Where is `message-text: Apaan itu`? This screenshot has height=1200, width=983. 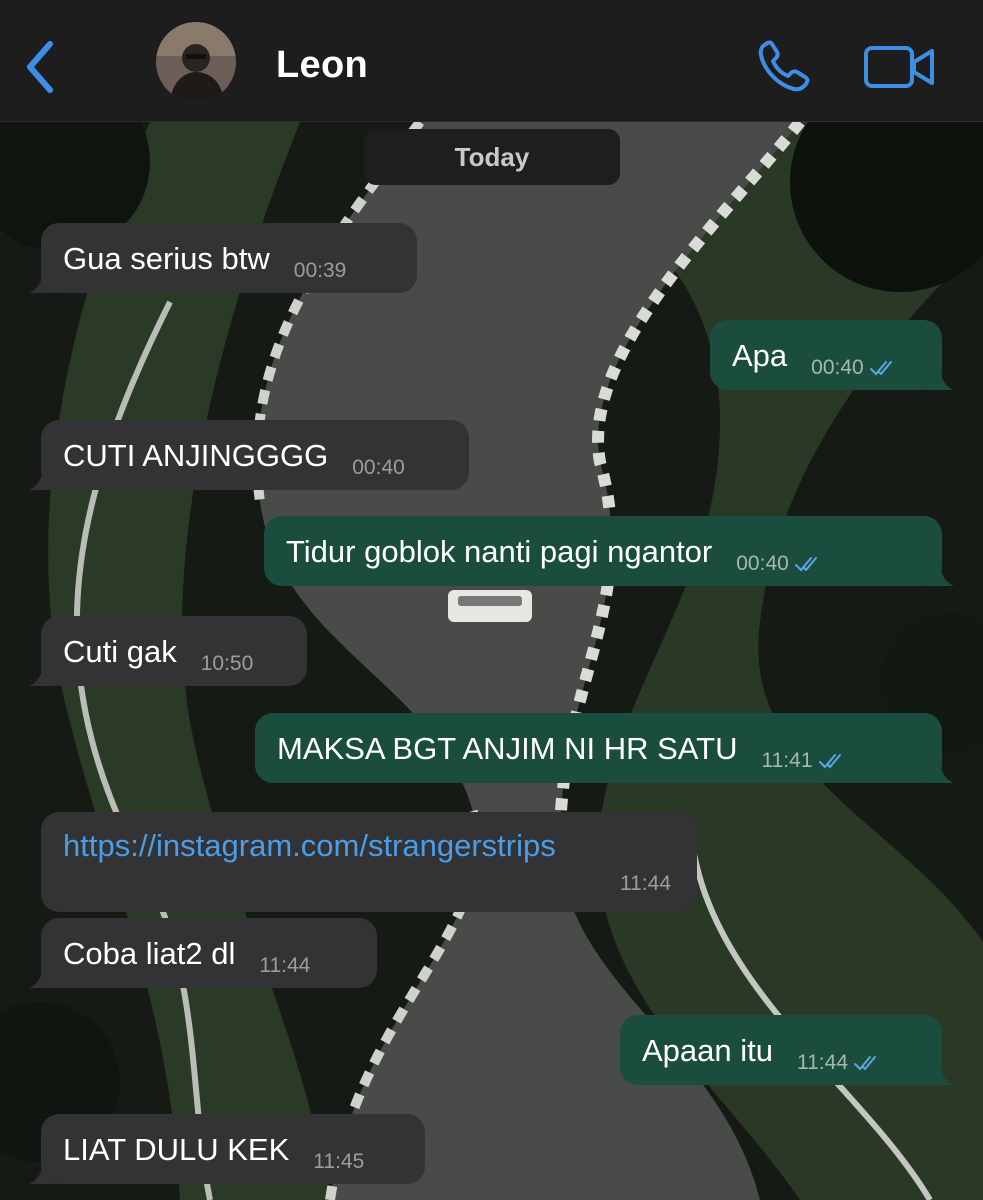
message-text: Apaan itu is located at coordinates (707, 1050).